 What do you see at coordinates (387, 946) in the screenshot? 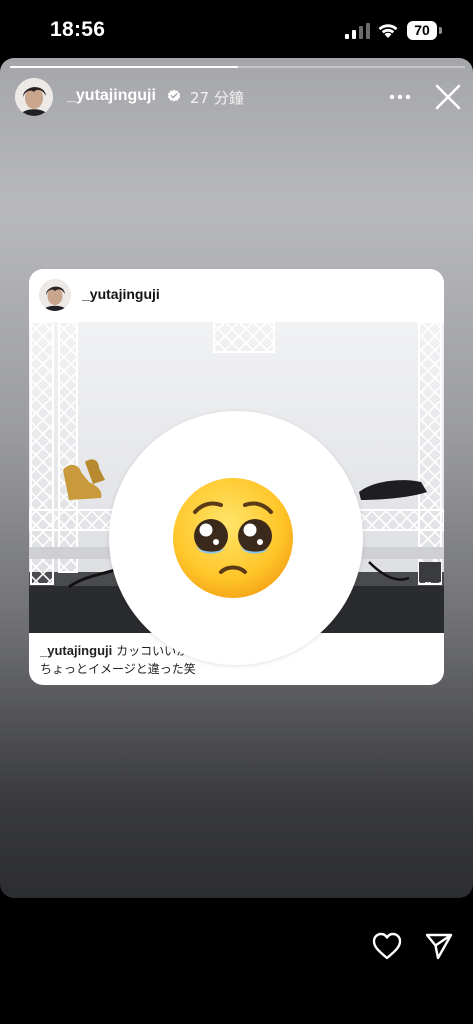
I see `heart-icon` at bounding box center [387, 946].